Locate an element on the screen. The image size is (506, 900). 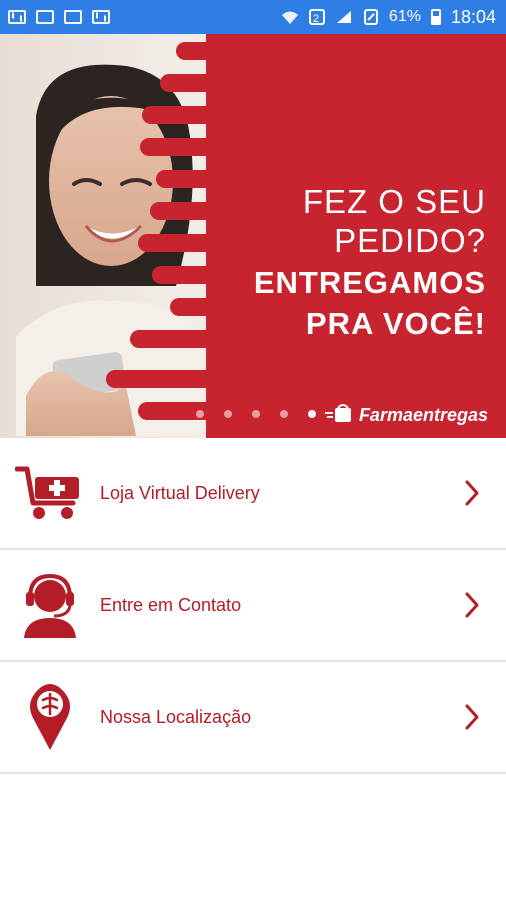
banner-line-1: FEZ O SEU is located at coordinates (394, 201).